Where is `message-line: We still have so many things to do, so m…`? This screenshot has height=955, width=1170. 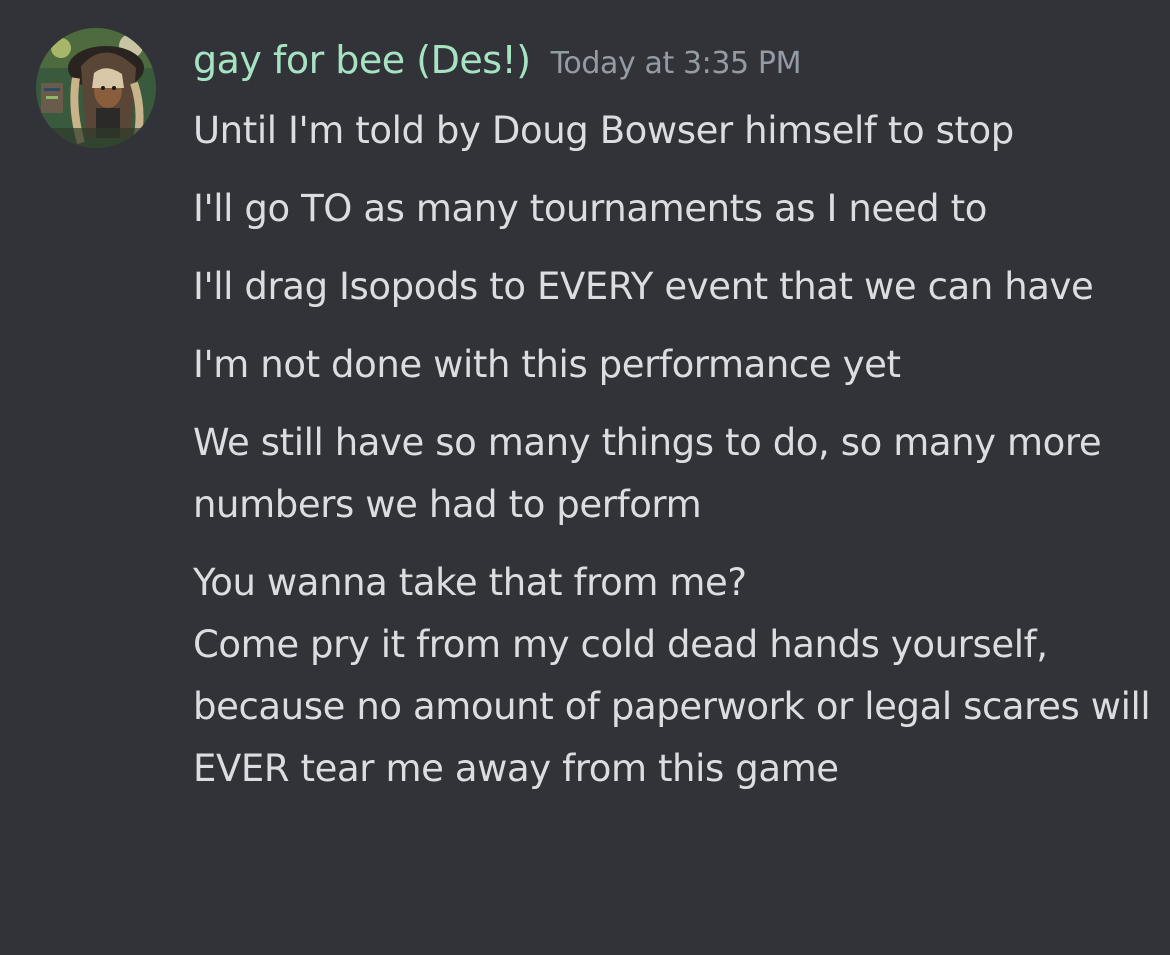 message-line: We still have so many things to do, so m… is located at coordinates (653, 473).